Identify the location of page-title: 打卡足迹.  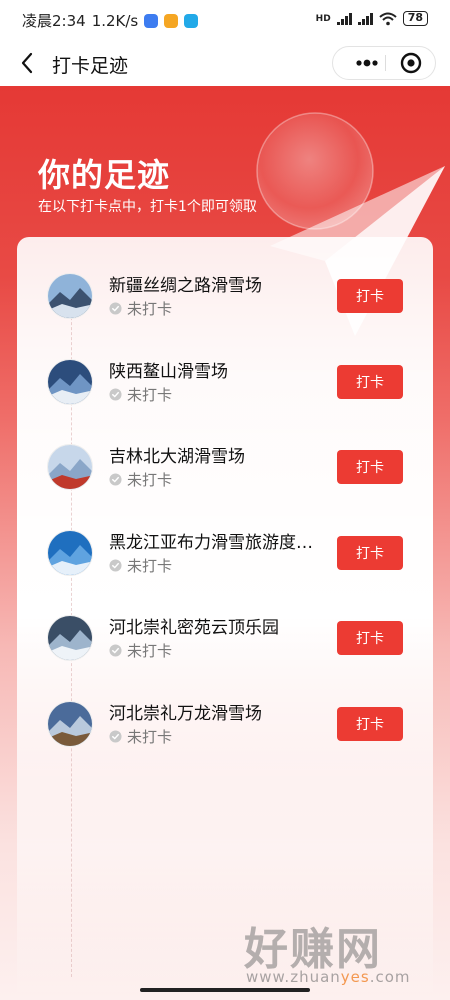
(90, 66).